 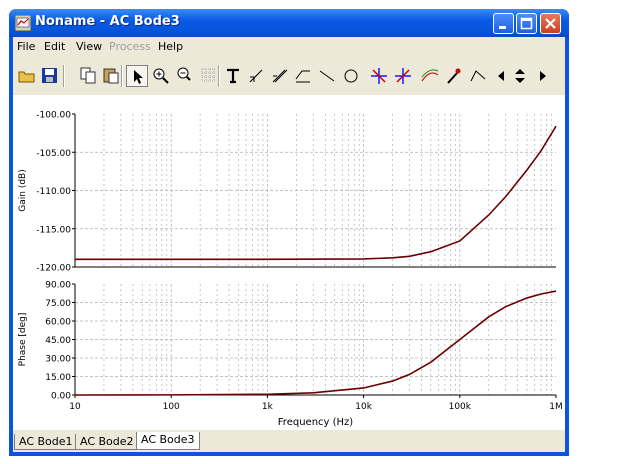 I want to click on toolbar, so click(x=289, y=76).